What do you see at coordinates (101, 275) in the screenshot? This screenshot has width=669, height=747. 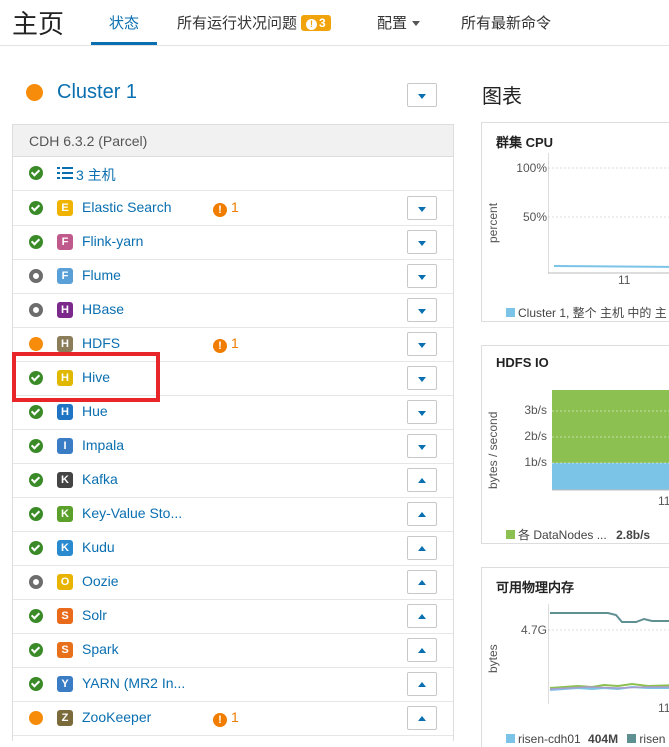 I see `flume-link: Flume` at bounding box center [101, 275].